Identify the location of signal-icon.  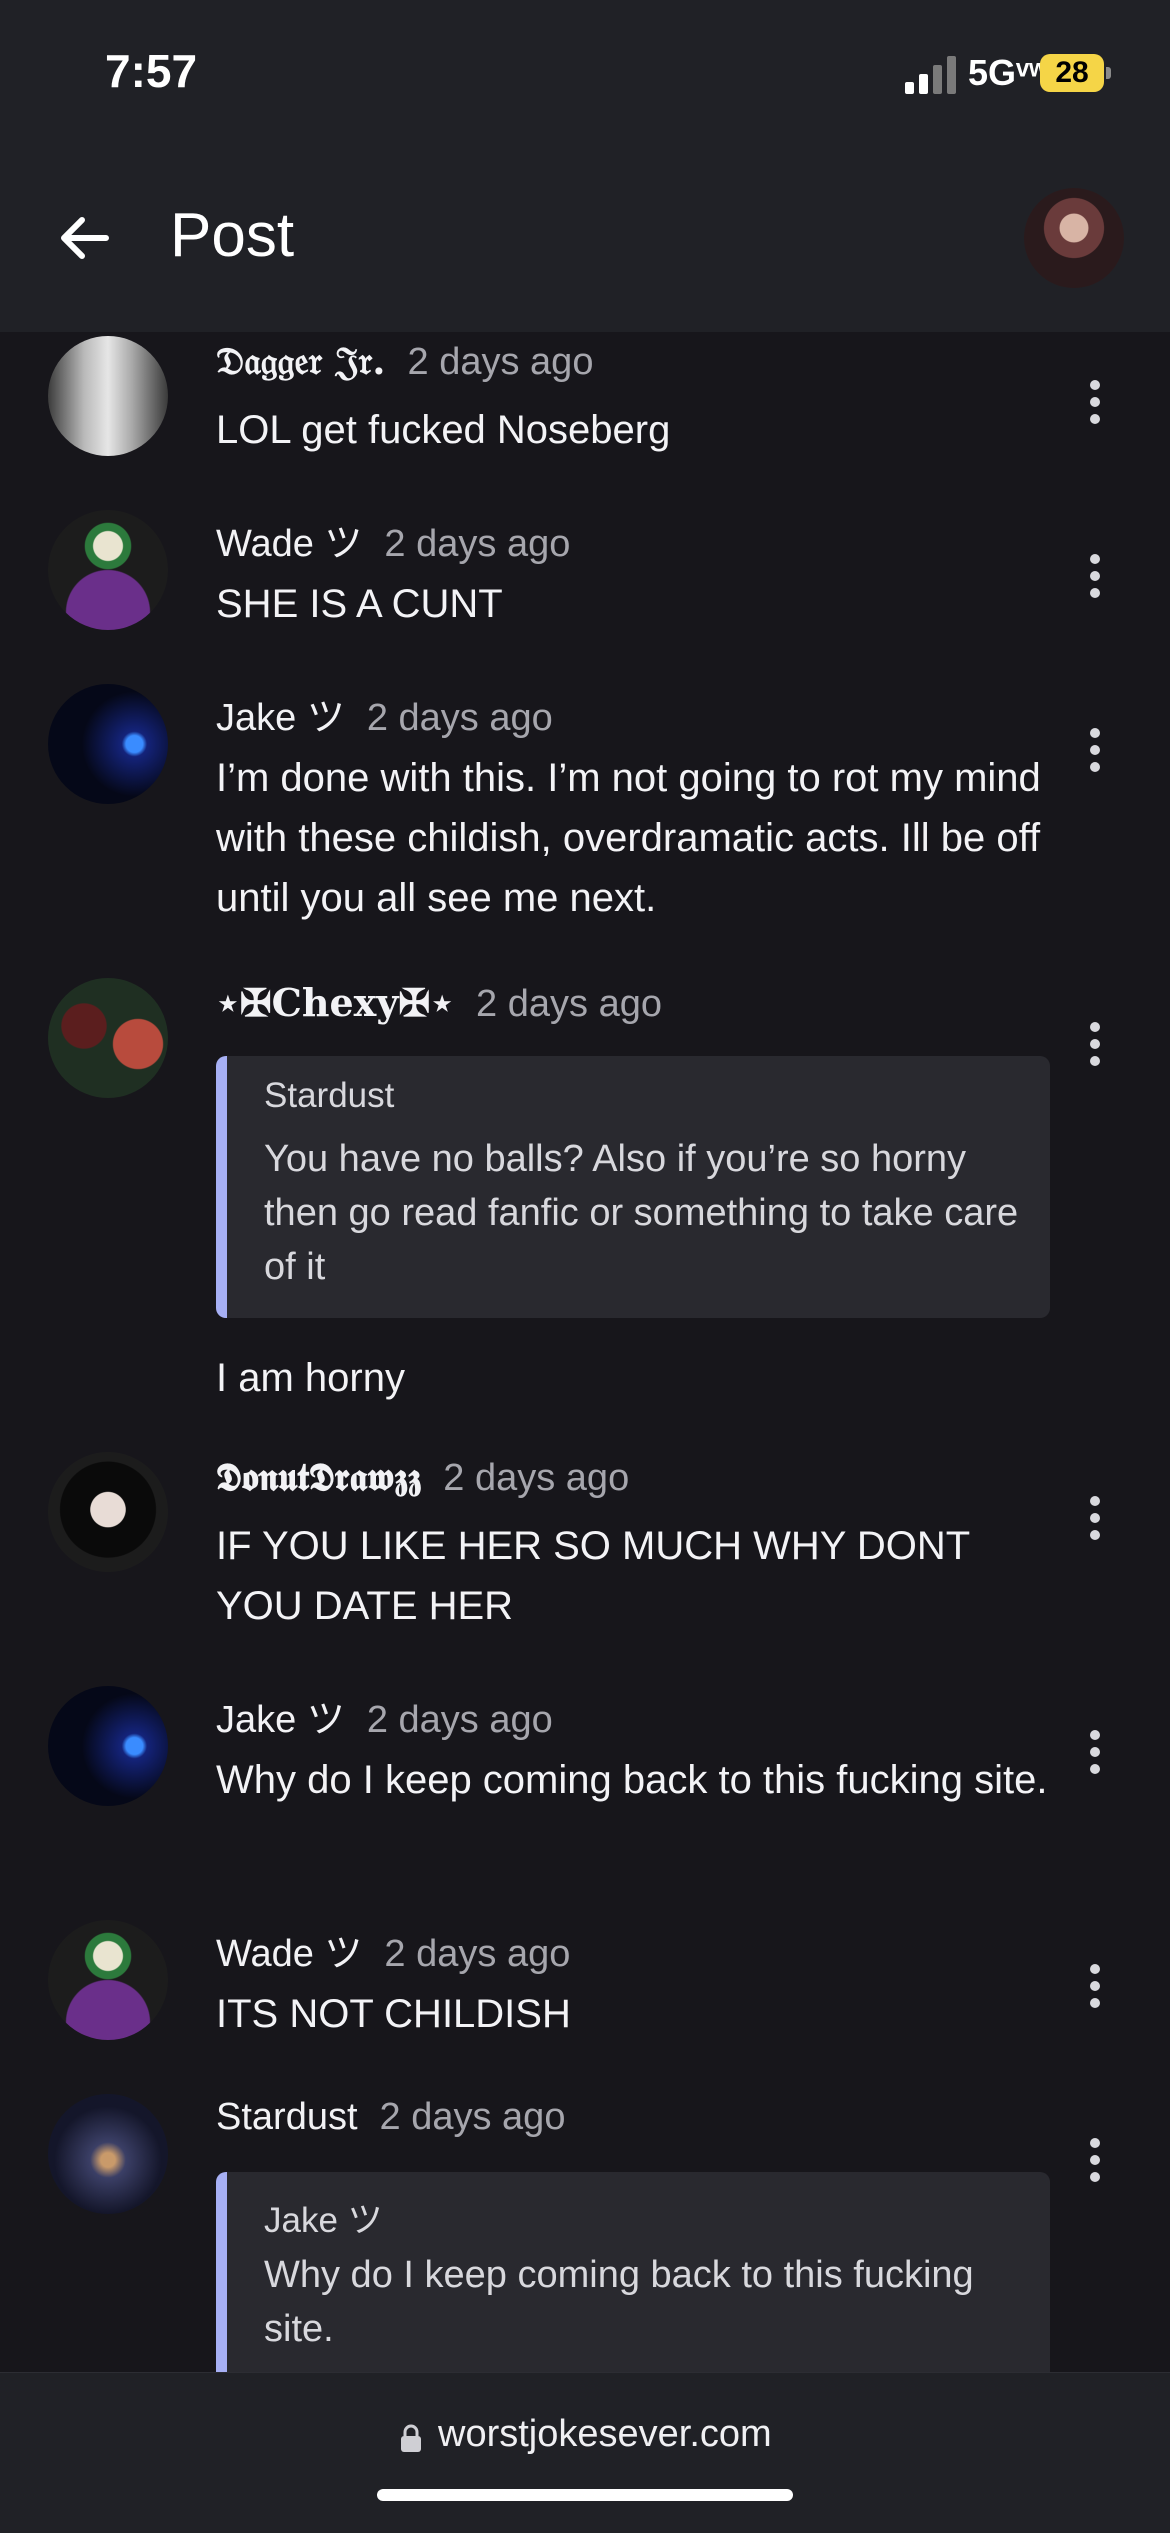
(930, 75).